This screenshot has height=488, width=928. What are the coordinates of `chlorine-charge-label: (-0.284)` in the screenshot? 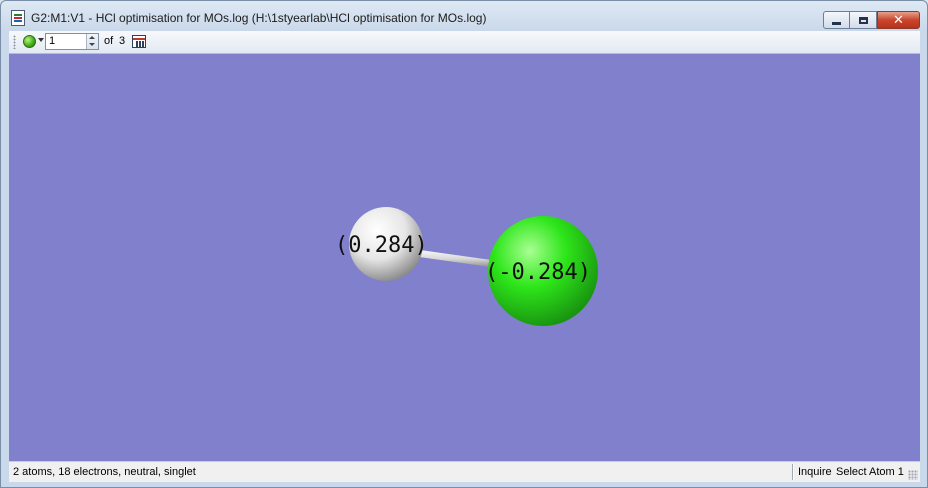 It's located at (538, 272).